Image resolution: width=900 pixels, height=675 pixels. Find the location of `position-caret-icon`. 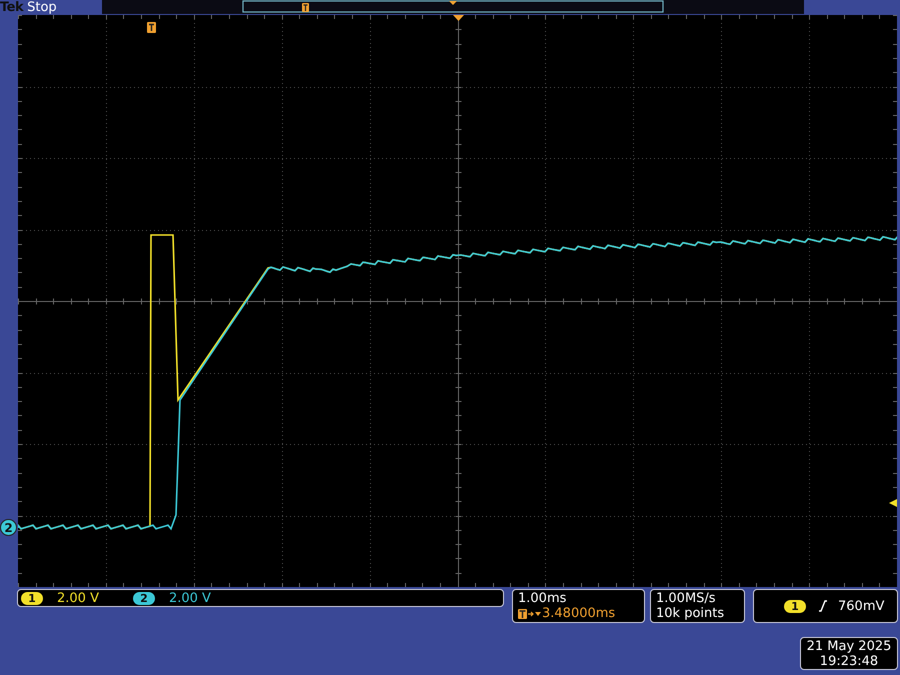

position-caret-icon is located at coordinates (452, 3).